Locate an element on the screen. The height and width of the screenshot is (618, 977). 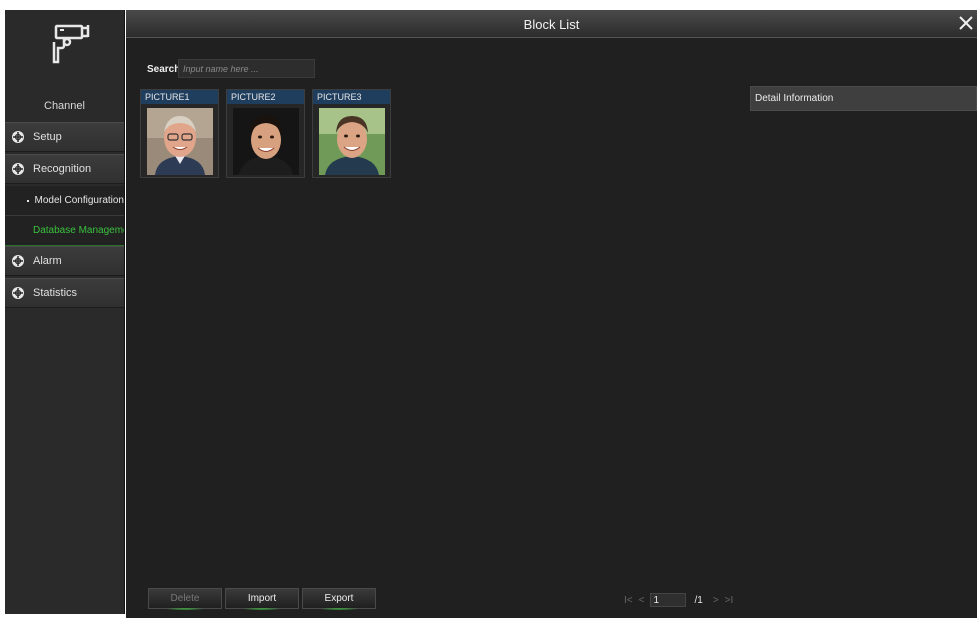
picture-card: PICTURE3 is located at coordinates (351, 133).